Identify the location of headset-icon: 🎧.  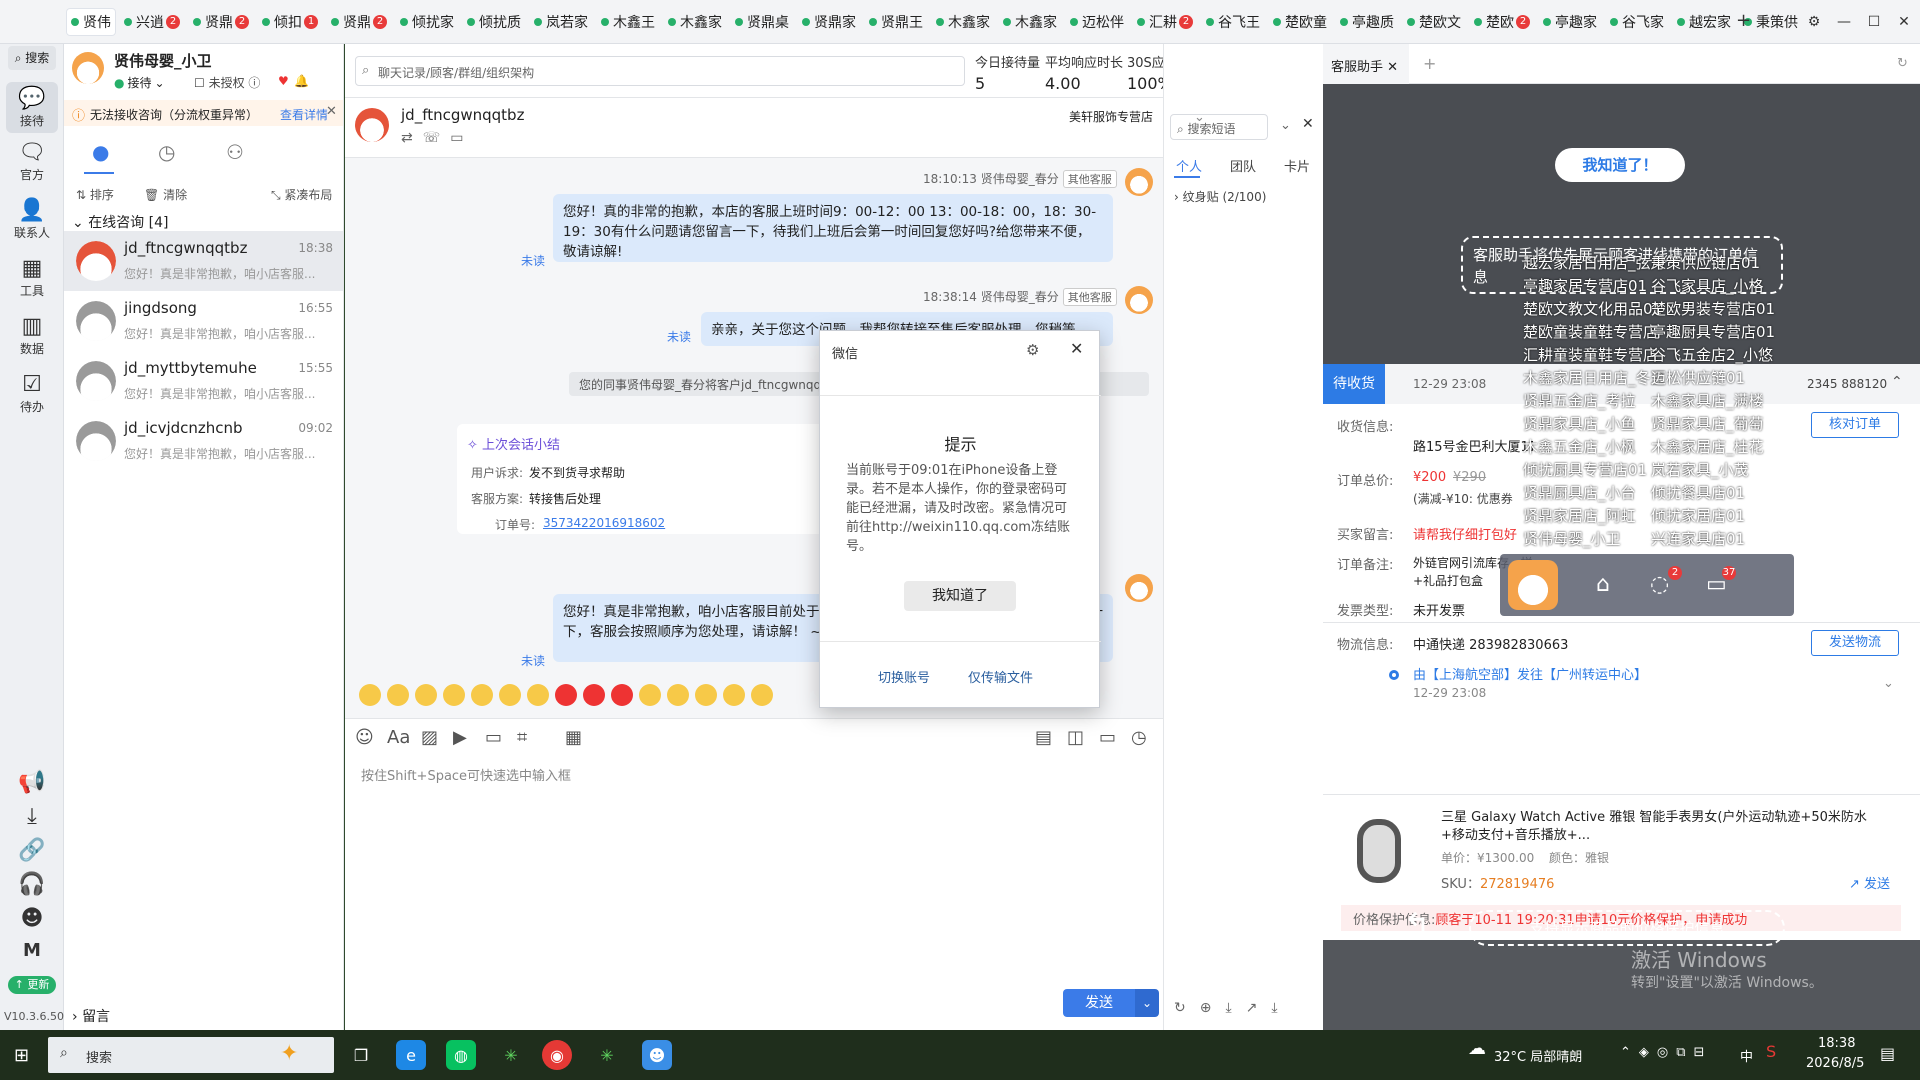
(32, 885).